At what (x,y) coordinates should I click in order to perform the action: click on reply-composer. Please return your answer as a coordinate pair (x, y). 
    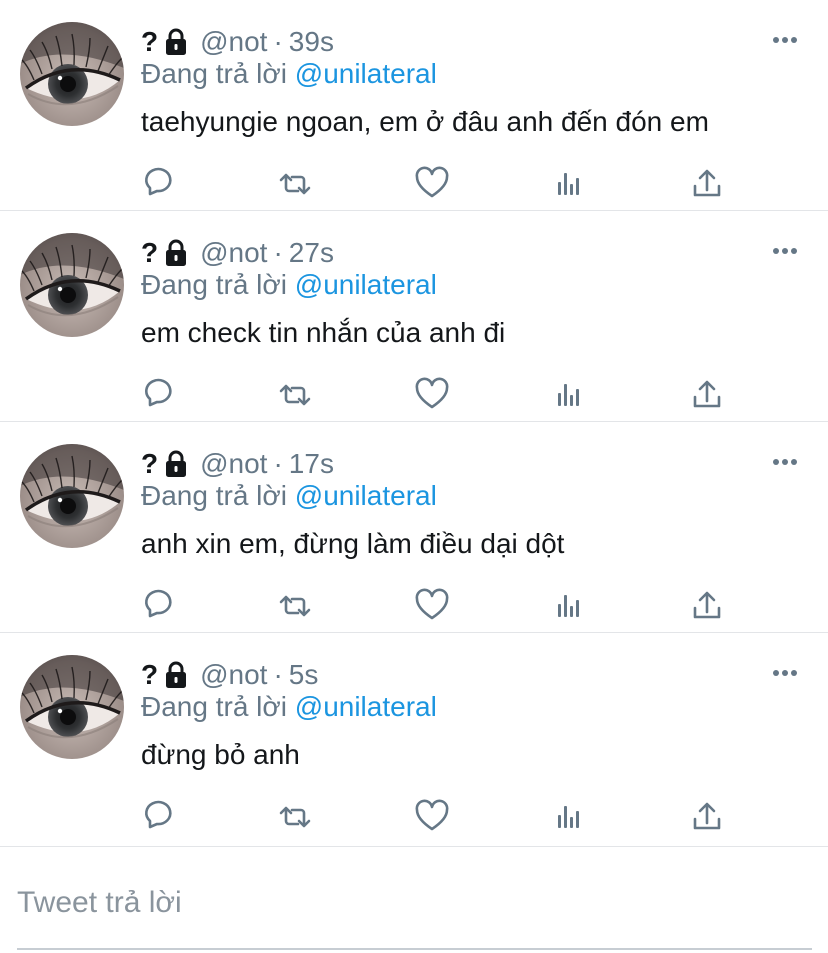
    Looking at the image, I should click on (414, 911).